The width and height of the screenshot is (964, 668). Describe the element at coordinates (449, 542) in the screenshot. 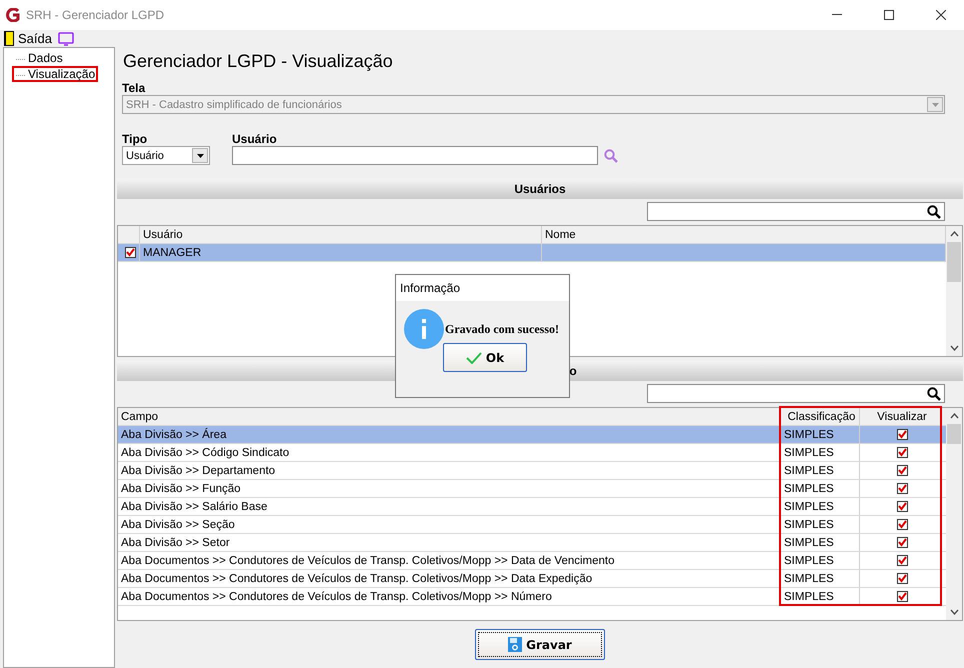

I see `table-cell: Aba Divisão >> Setor` at that location.